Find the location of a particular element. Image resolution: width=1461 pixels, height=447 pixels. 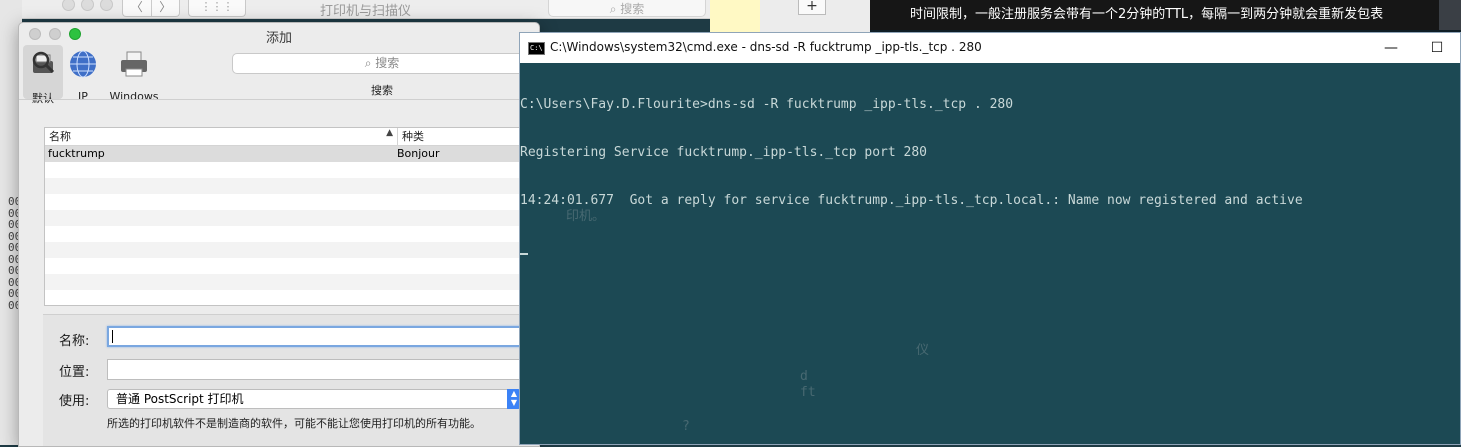

table-body: fucktrump Bonjour is located at coordinates (291, 225).